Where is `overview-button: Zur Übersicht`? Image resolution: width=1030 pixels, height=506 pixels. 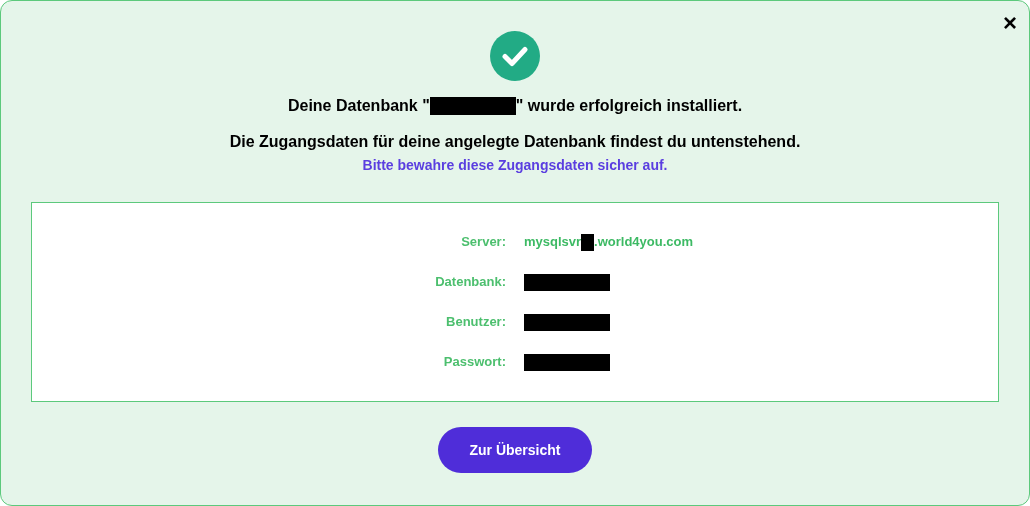 overview-button: Zur Übersicht is located at coordinates (515, 450).